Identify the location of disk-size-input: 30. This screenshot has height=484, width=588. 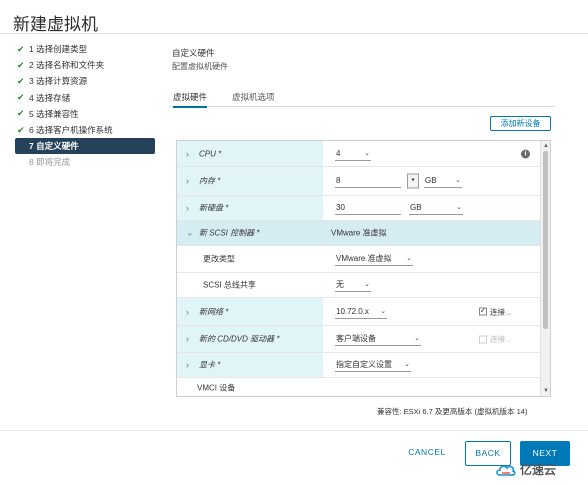
(368, 208).